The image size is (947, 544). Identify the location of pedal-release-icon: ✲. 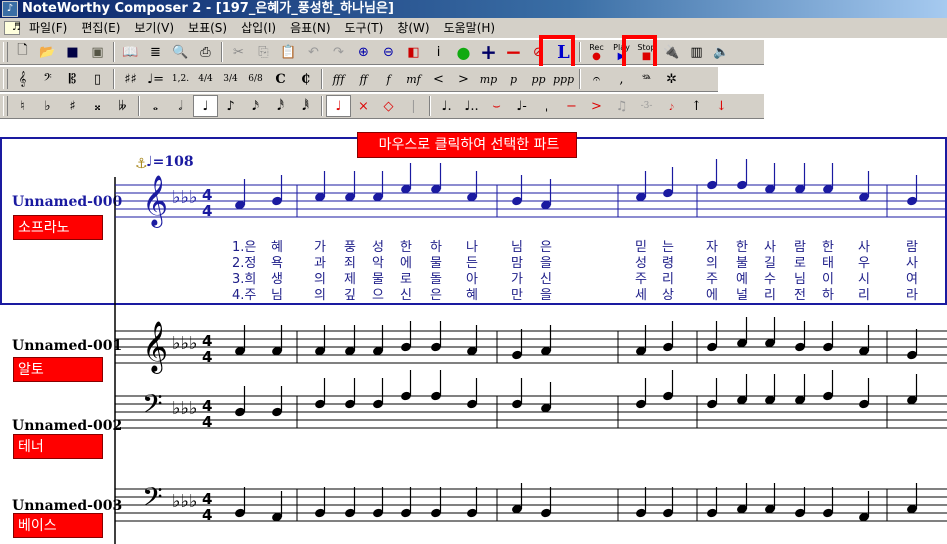
(671, 79).